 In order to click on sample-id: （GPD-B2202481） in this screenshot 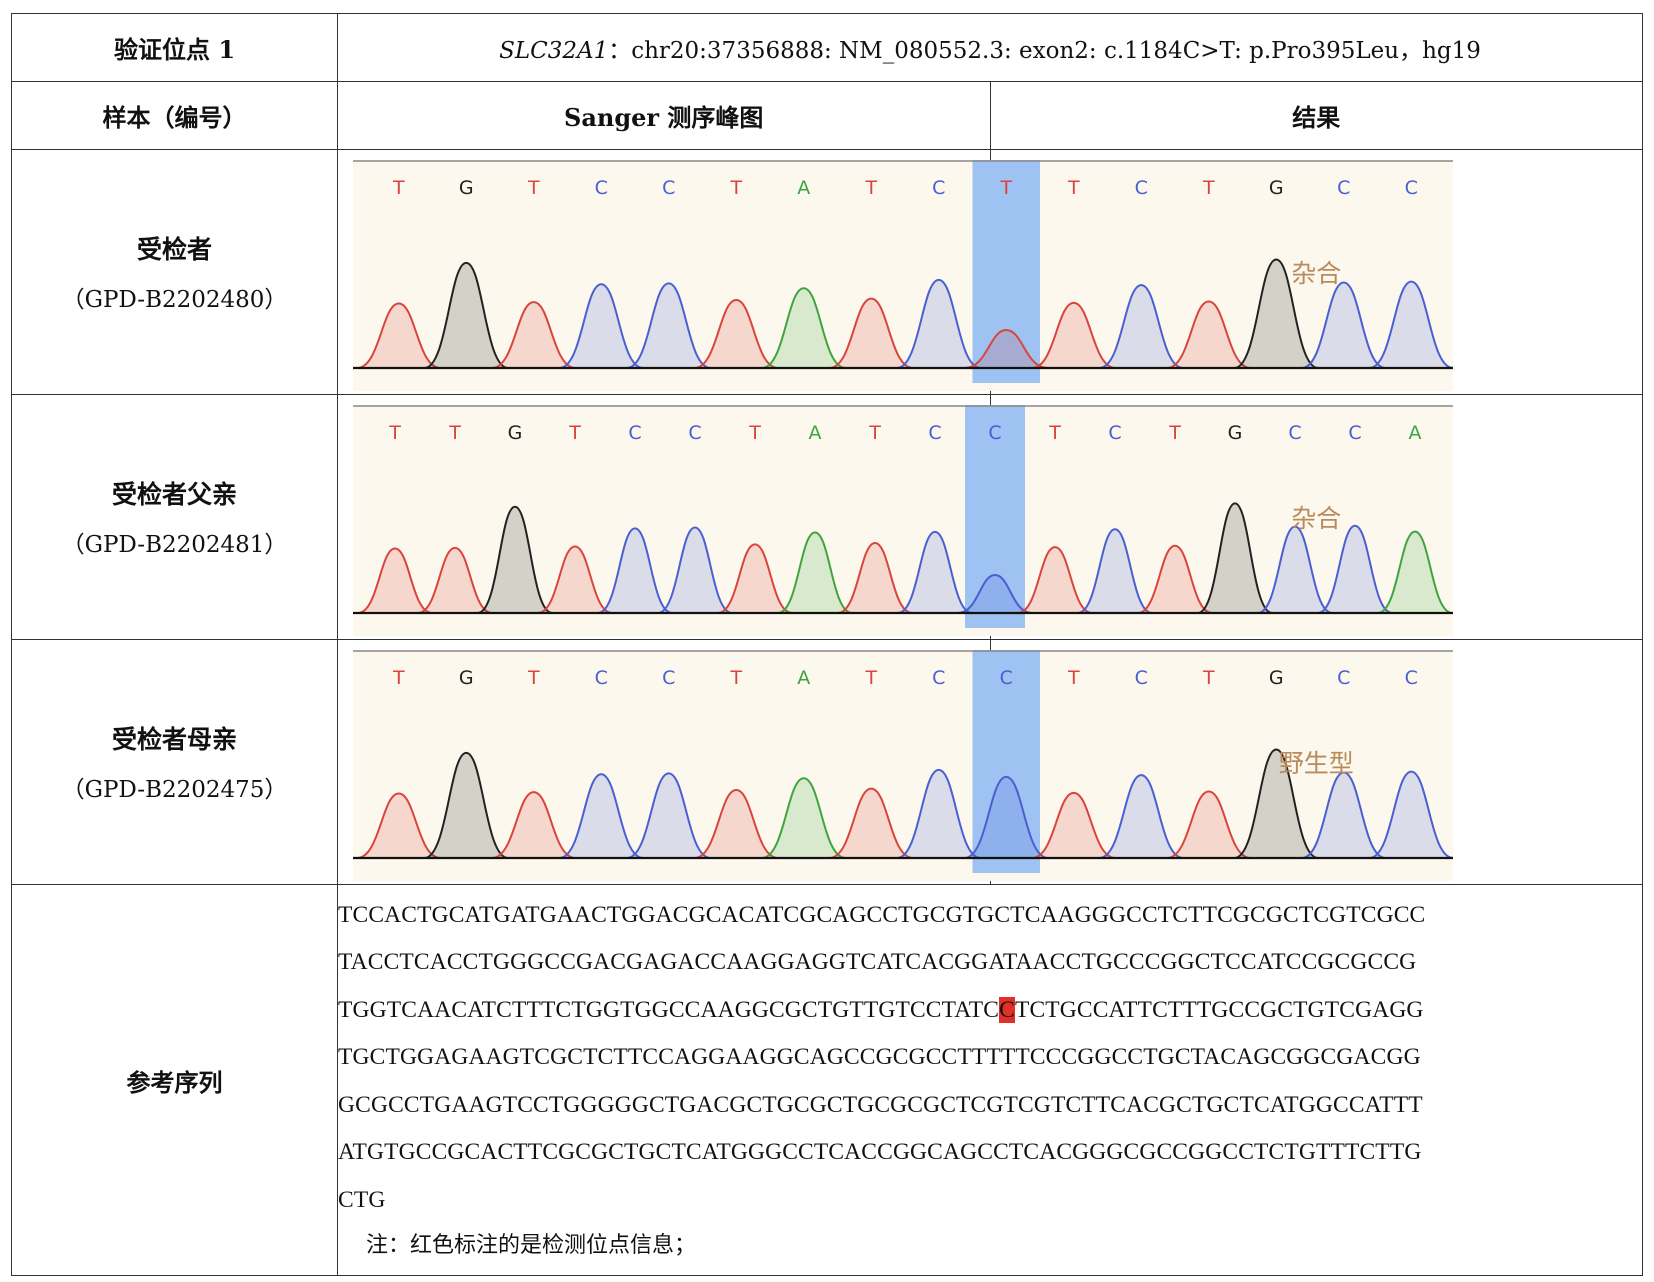, I will do `click(174, 545)`.